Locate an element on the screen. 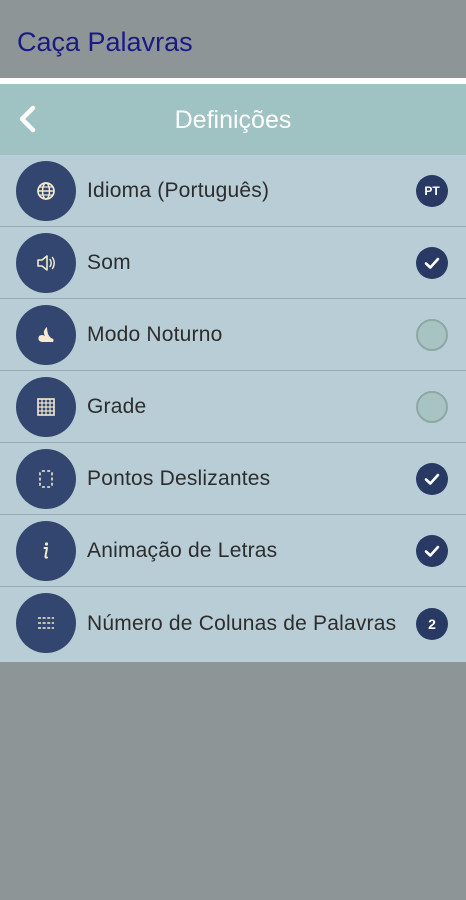 This screenshot has height=900, width=466. list-columns-icon is located at coordinates (46, 623).